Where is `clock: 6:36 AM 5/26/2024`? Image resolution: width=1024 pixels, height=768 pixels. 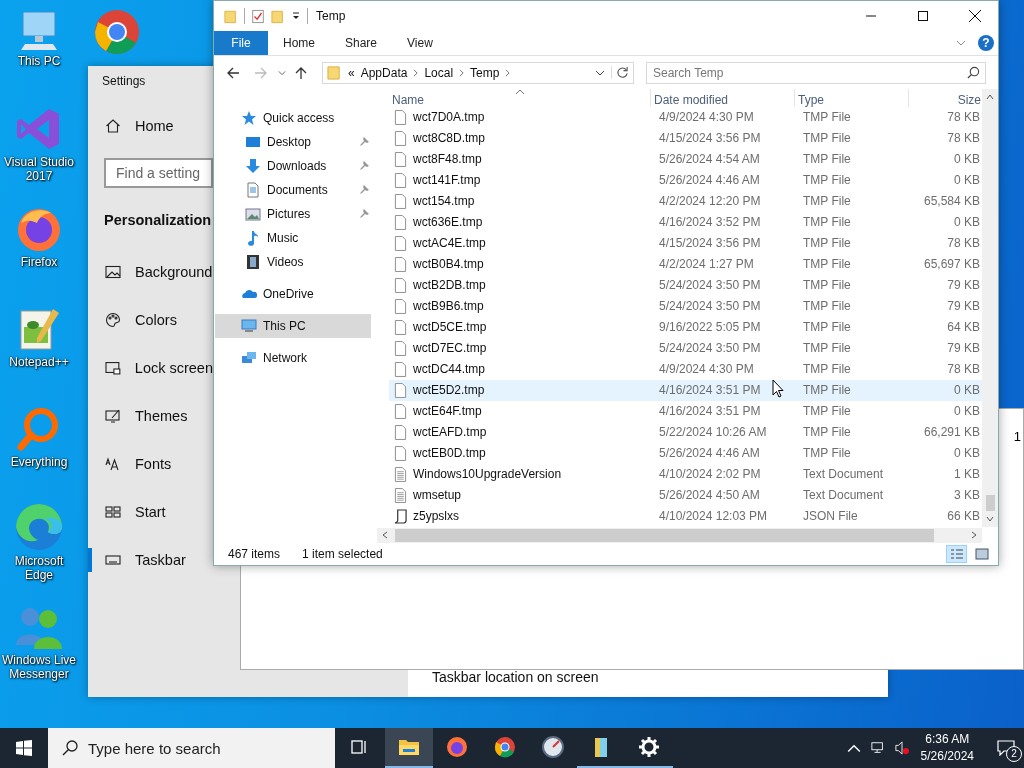 clock: 6:36 AM 5/26/2024 is located at coordinates (947, 748).